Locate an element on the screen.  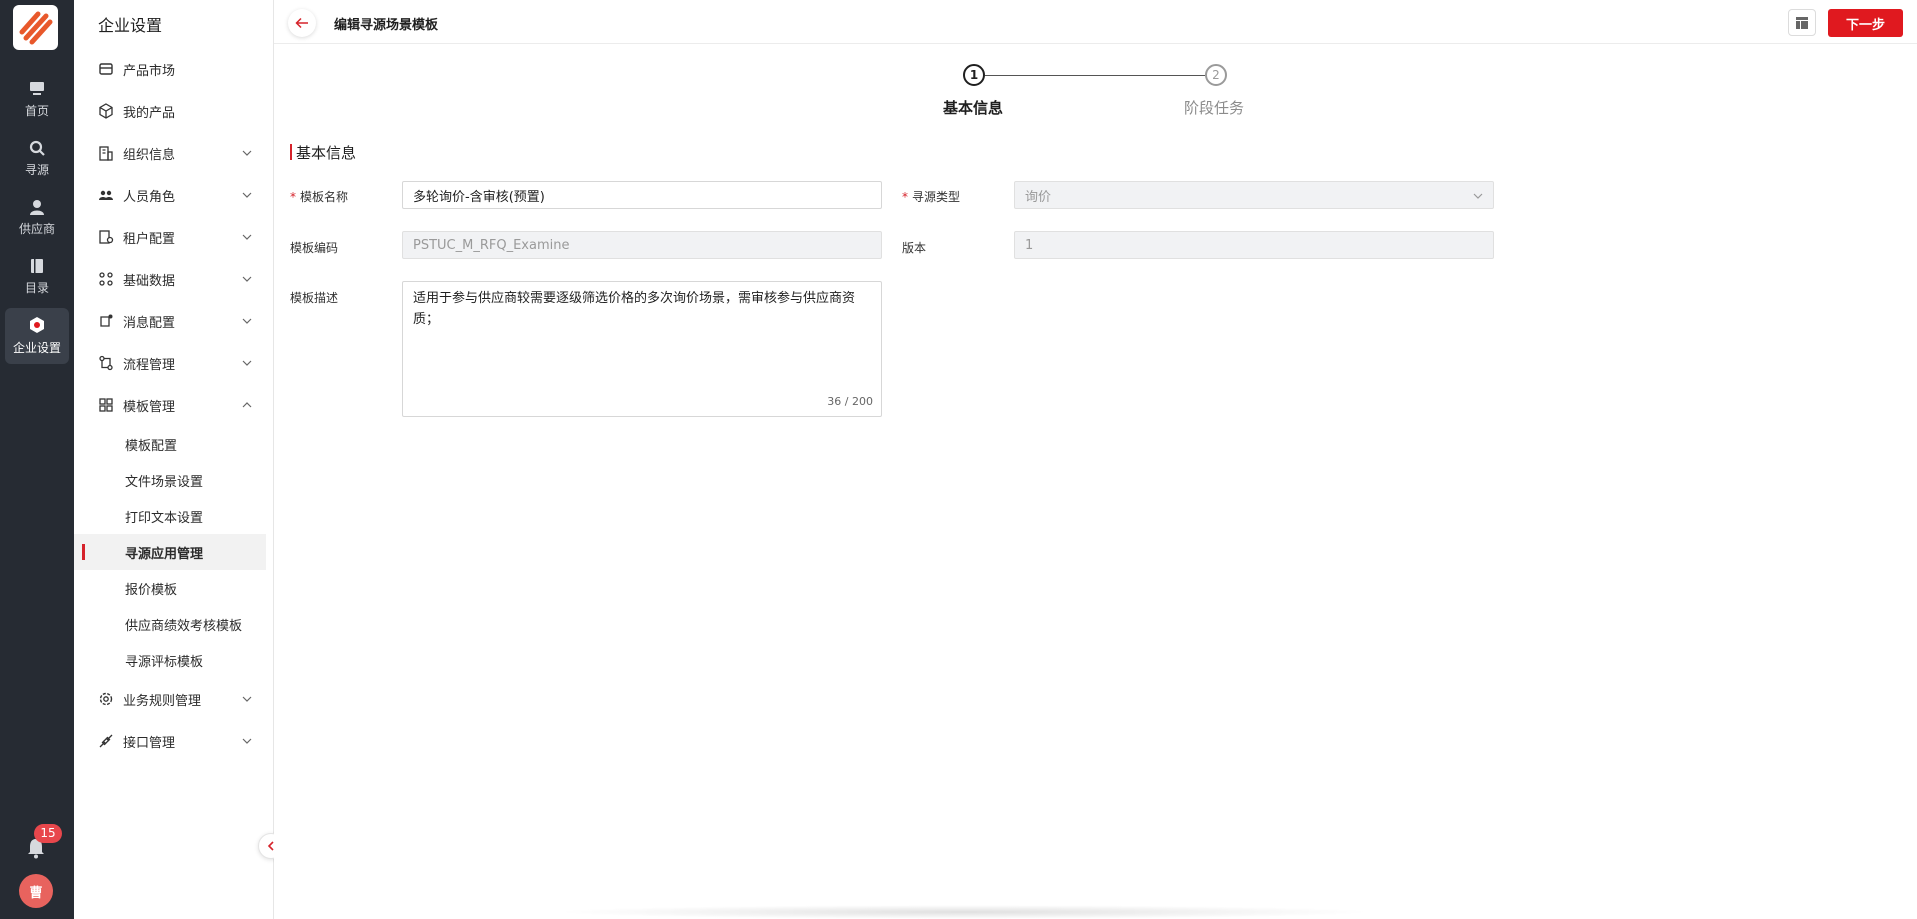
template-name-input: 多轮询价-含审核(预置) is located at coordinates (642, 195).